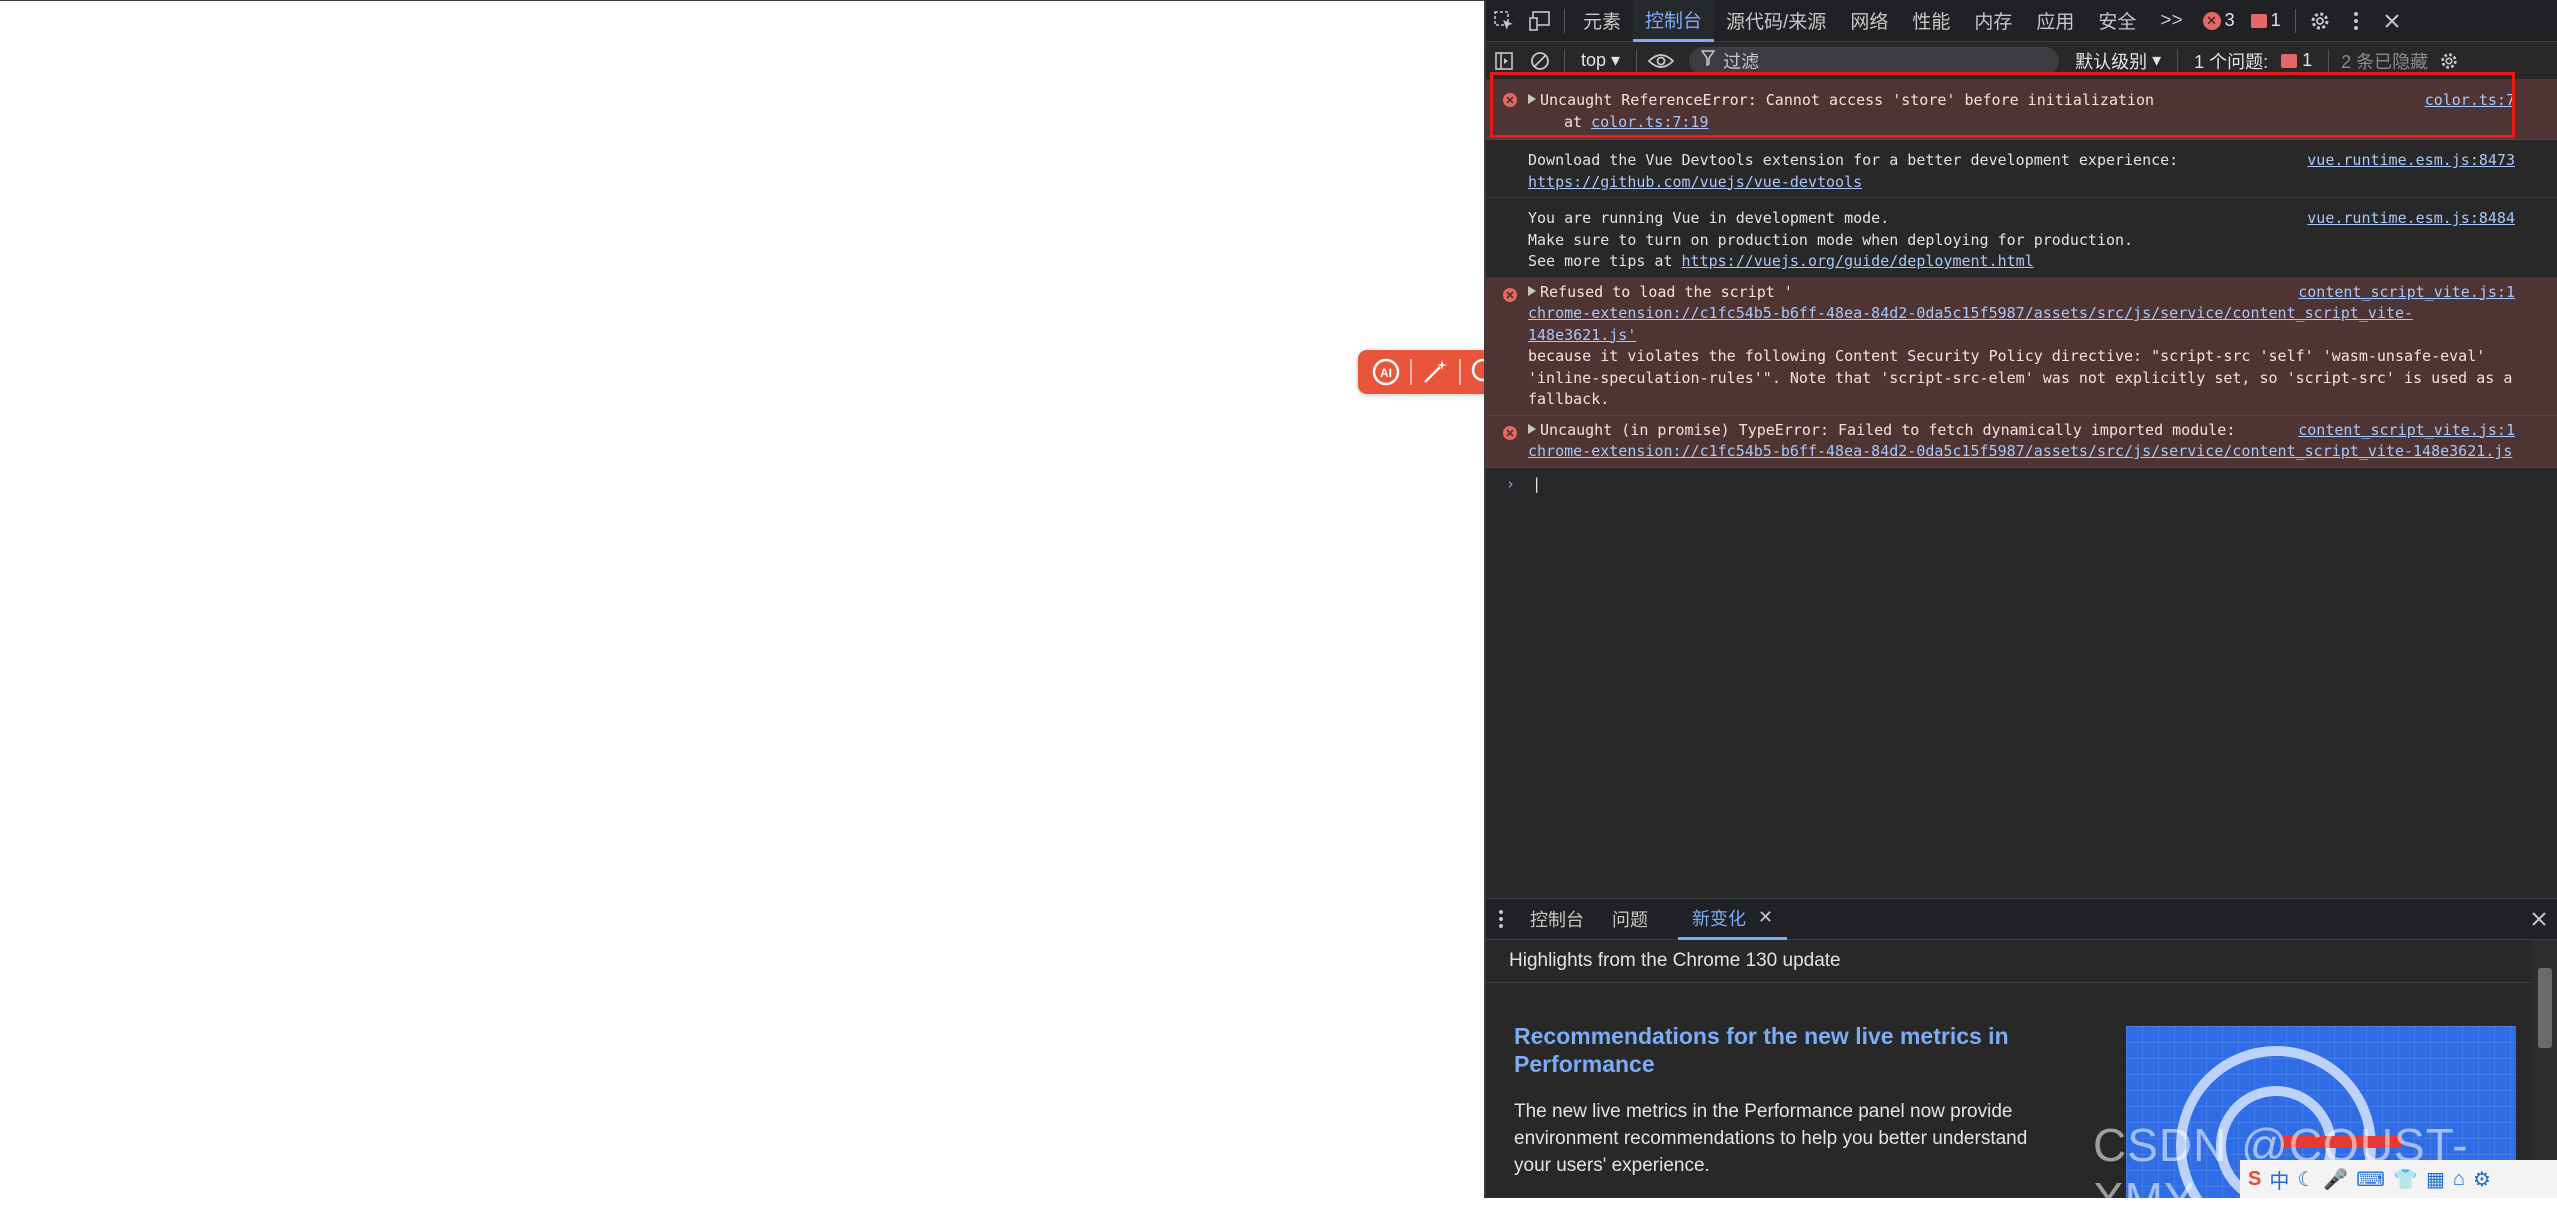 This screenshot has width=2557, height=1226. I want to click on more-tabs-button: >>, so click(2171, 21).